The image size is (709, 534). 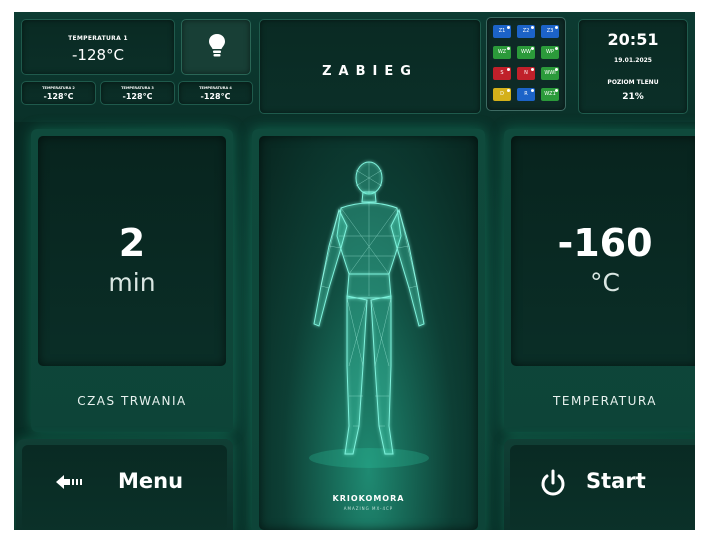 I want to click on temperature-4-value: -128°C, so click(x=215, y=96).